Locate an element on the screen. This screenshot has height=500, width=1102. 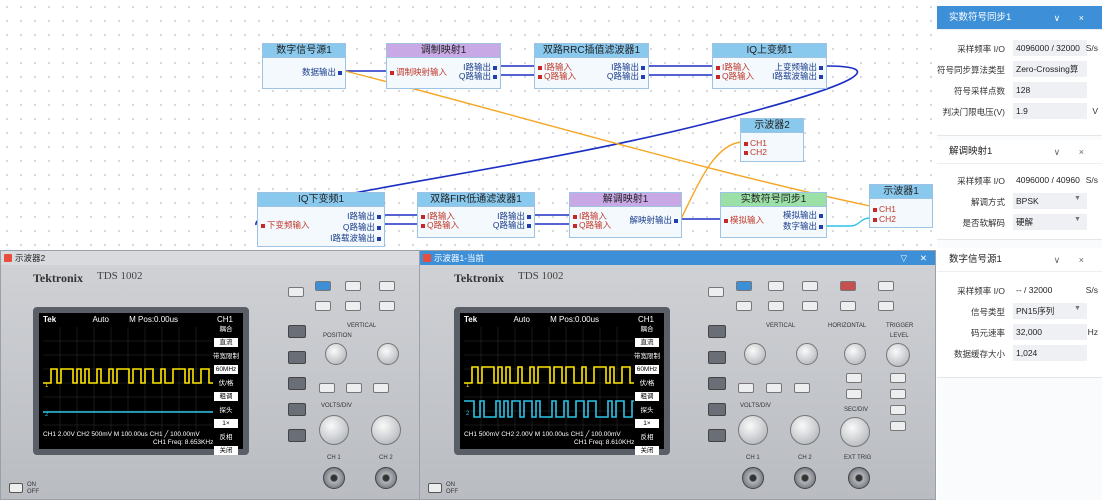
port-map-in: 调制映射输入 is located at coordinates (418, 72).